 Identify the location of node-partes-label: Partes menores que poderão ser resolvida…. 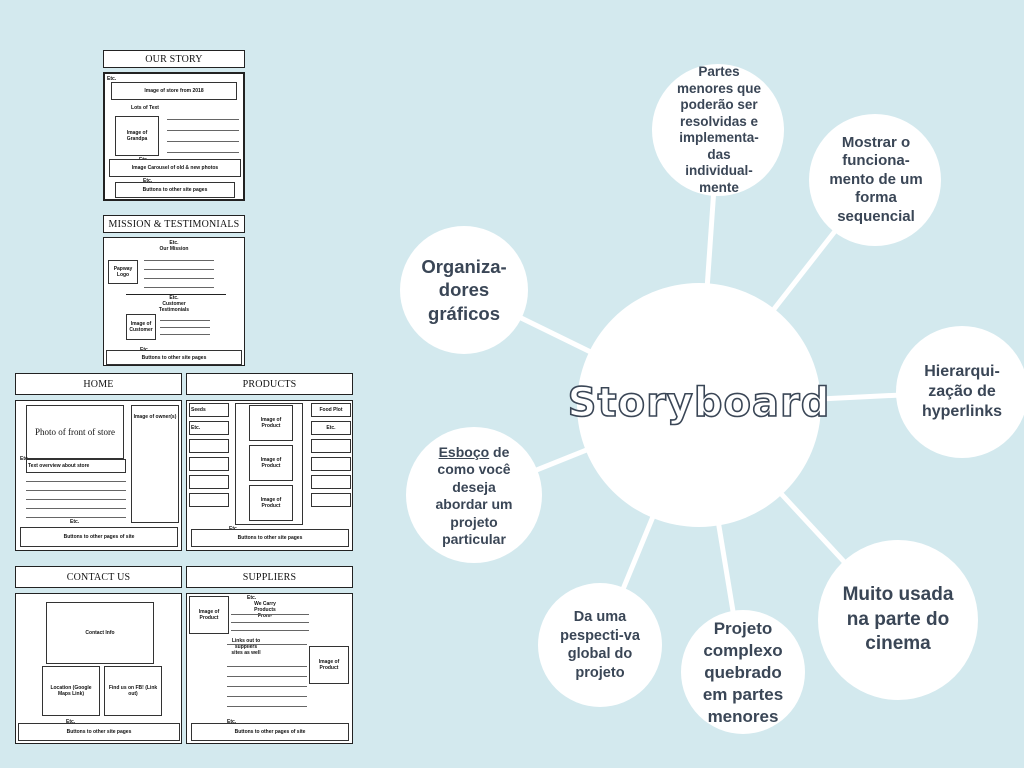
(719, 129).